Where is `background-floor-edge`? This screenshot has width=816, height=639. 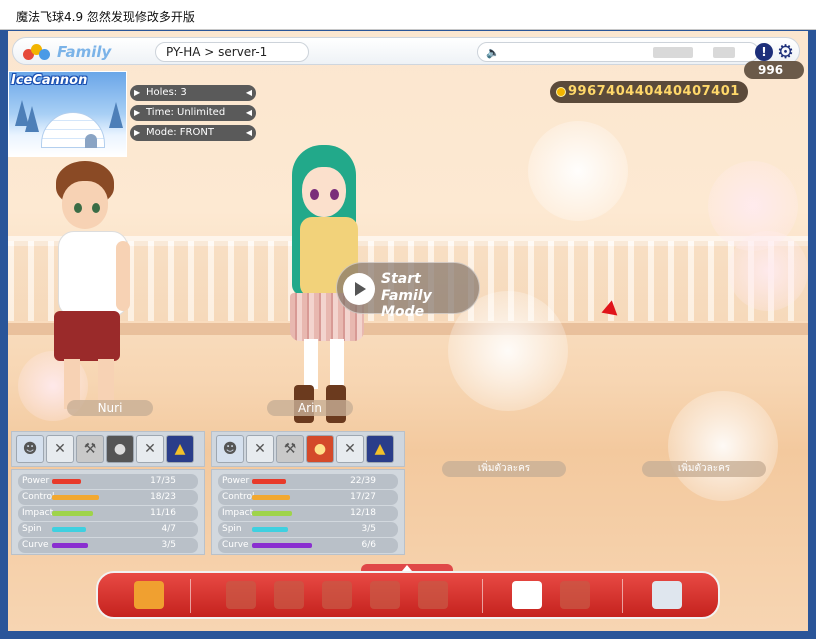 background-floor-edge is located at coordinates (408, 329).